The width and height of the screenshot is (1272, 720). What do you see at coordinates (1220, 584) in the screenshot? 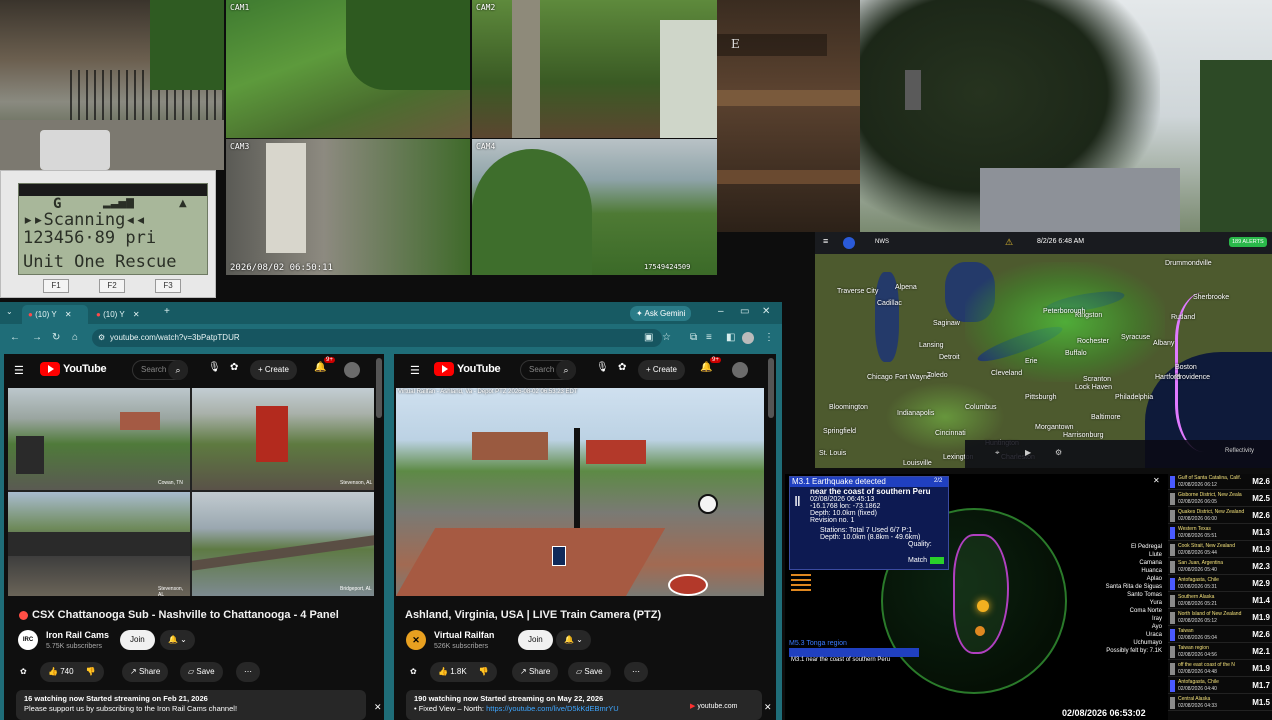
I see `quake-event-row: Antofagasta, Chile 02/08/2026 05:31 M2.9` at bounding box center [1220, 584].